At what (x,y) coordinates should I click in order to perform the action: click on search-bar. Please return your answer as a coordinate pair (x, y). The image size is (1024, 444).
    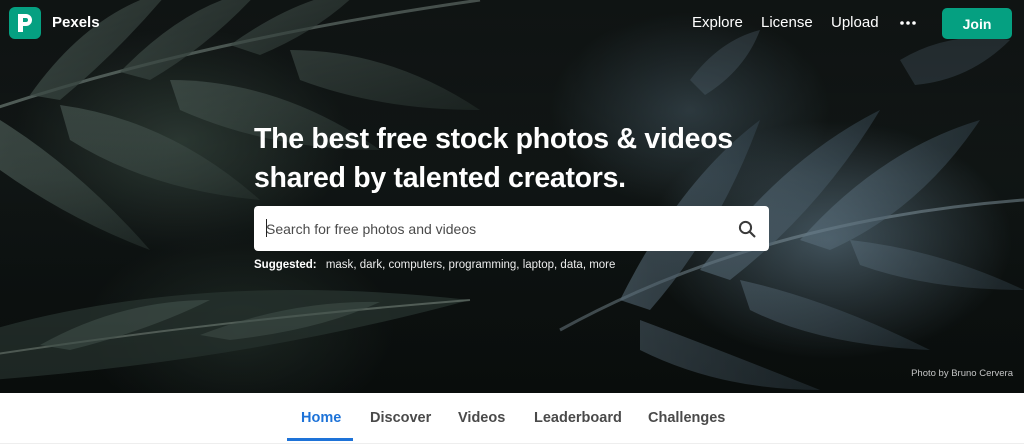
    Looking at the image, I should click on (511, 228).